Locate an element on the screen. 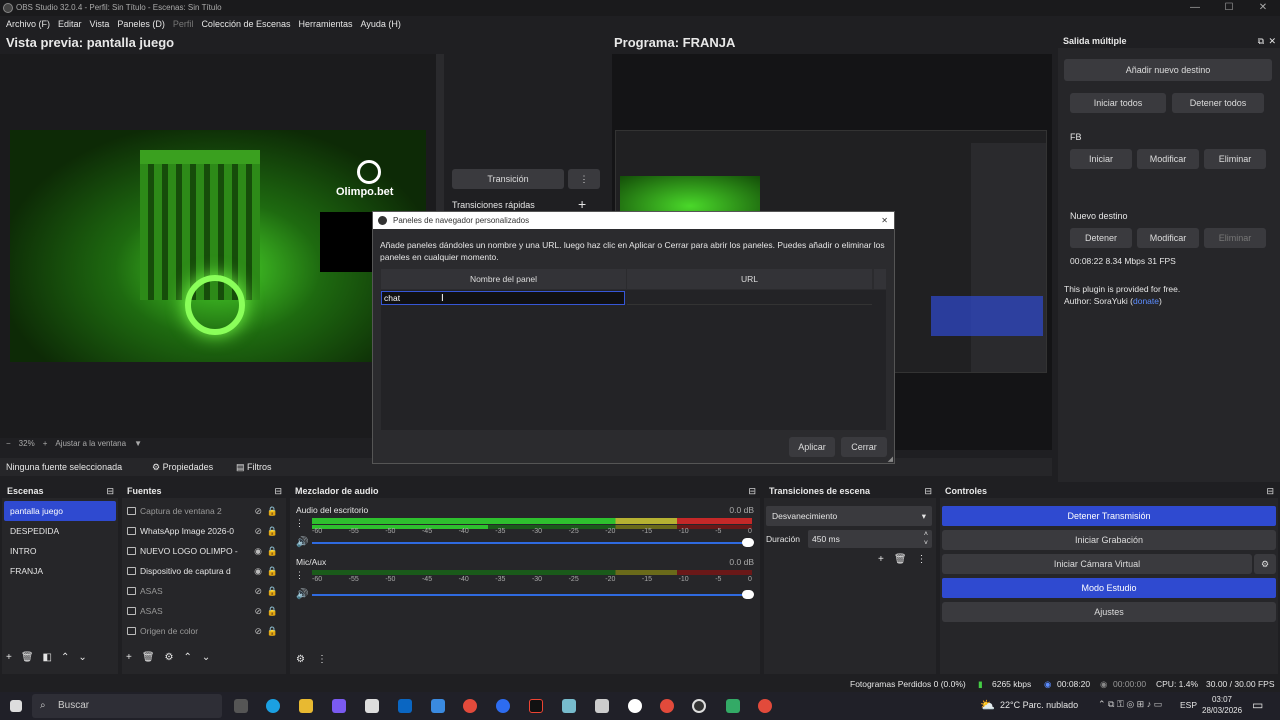  source-item: WhatsApp Image 2026-0 ⊘ 🔒 is located at coordinates (204, 531).